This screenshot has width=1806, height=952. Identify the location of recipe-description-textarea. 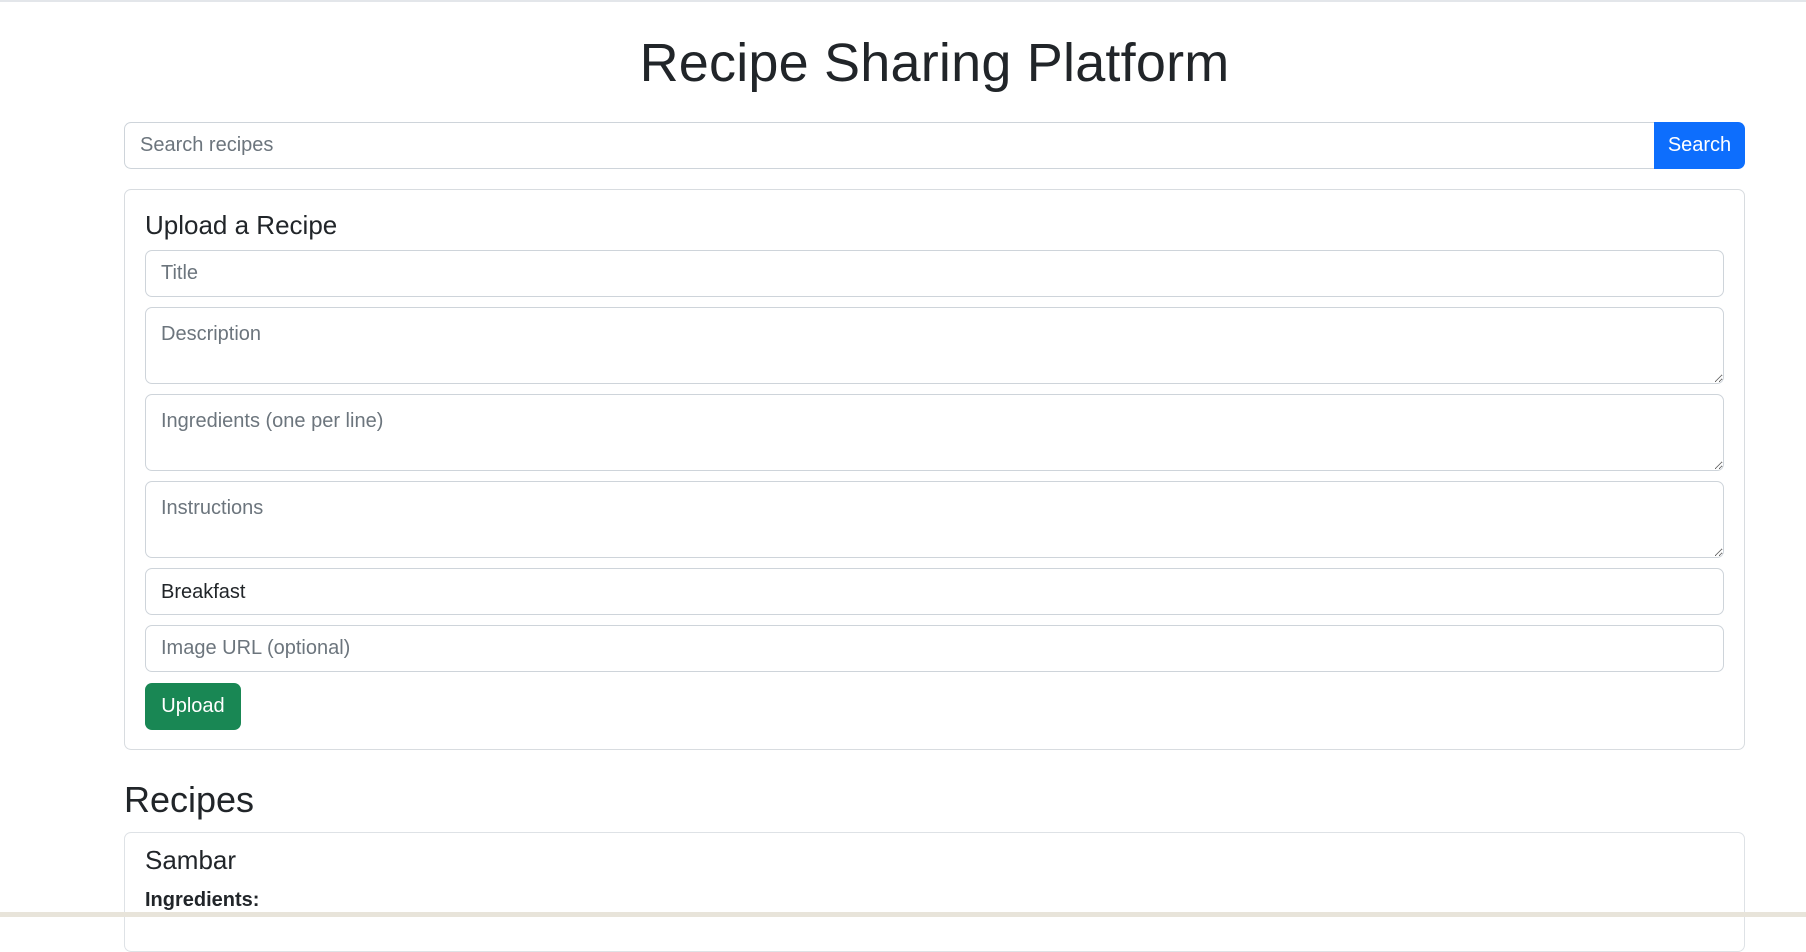
(934, 345).